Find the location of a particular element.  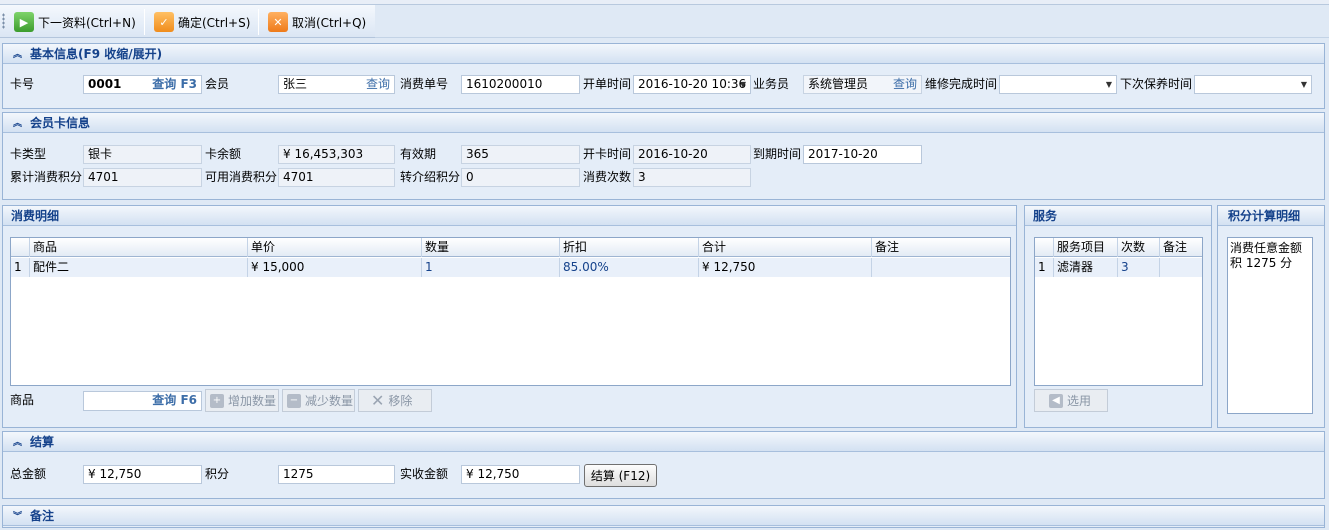

cell-qty: 1 is located at coordinates (491, 267).